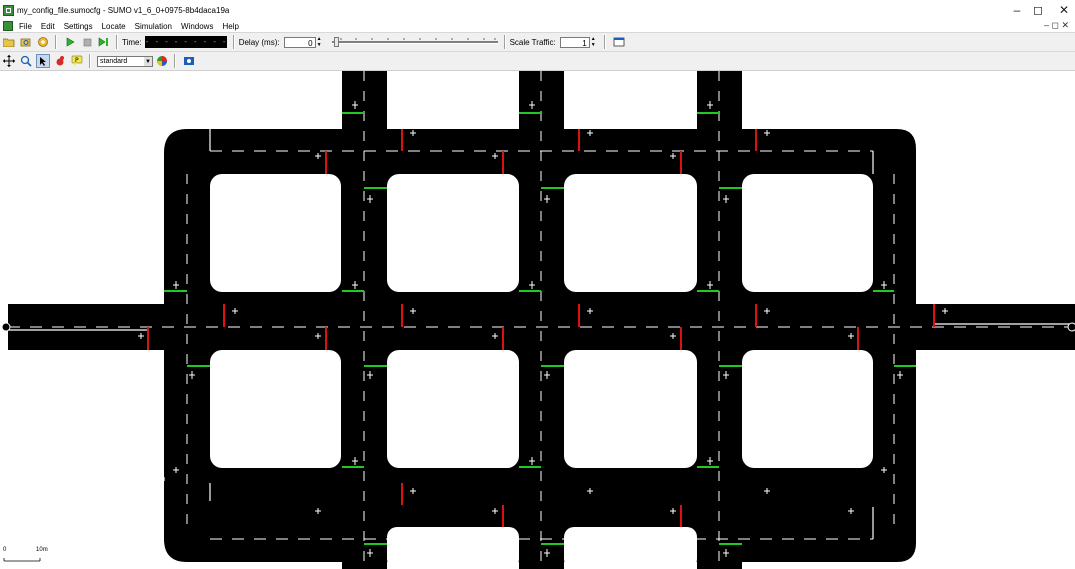  What do you see at coordinates (48, 26) in the screenshot?
I see `menu-edit: Edit` at bounding box center [48, 26].